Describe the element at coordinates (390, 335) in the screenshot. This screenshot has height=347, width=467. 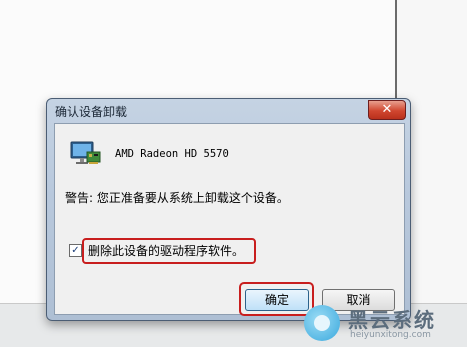
I see `watermark-url: heiyunxitong.com` at that location.